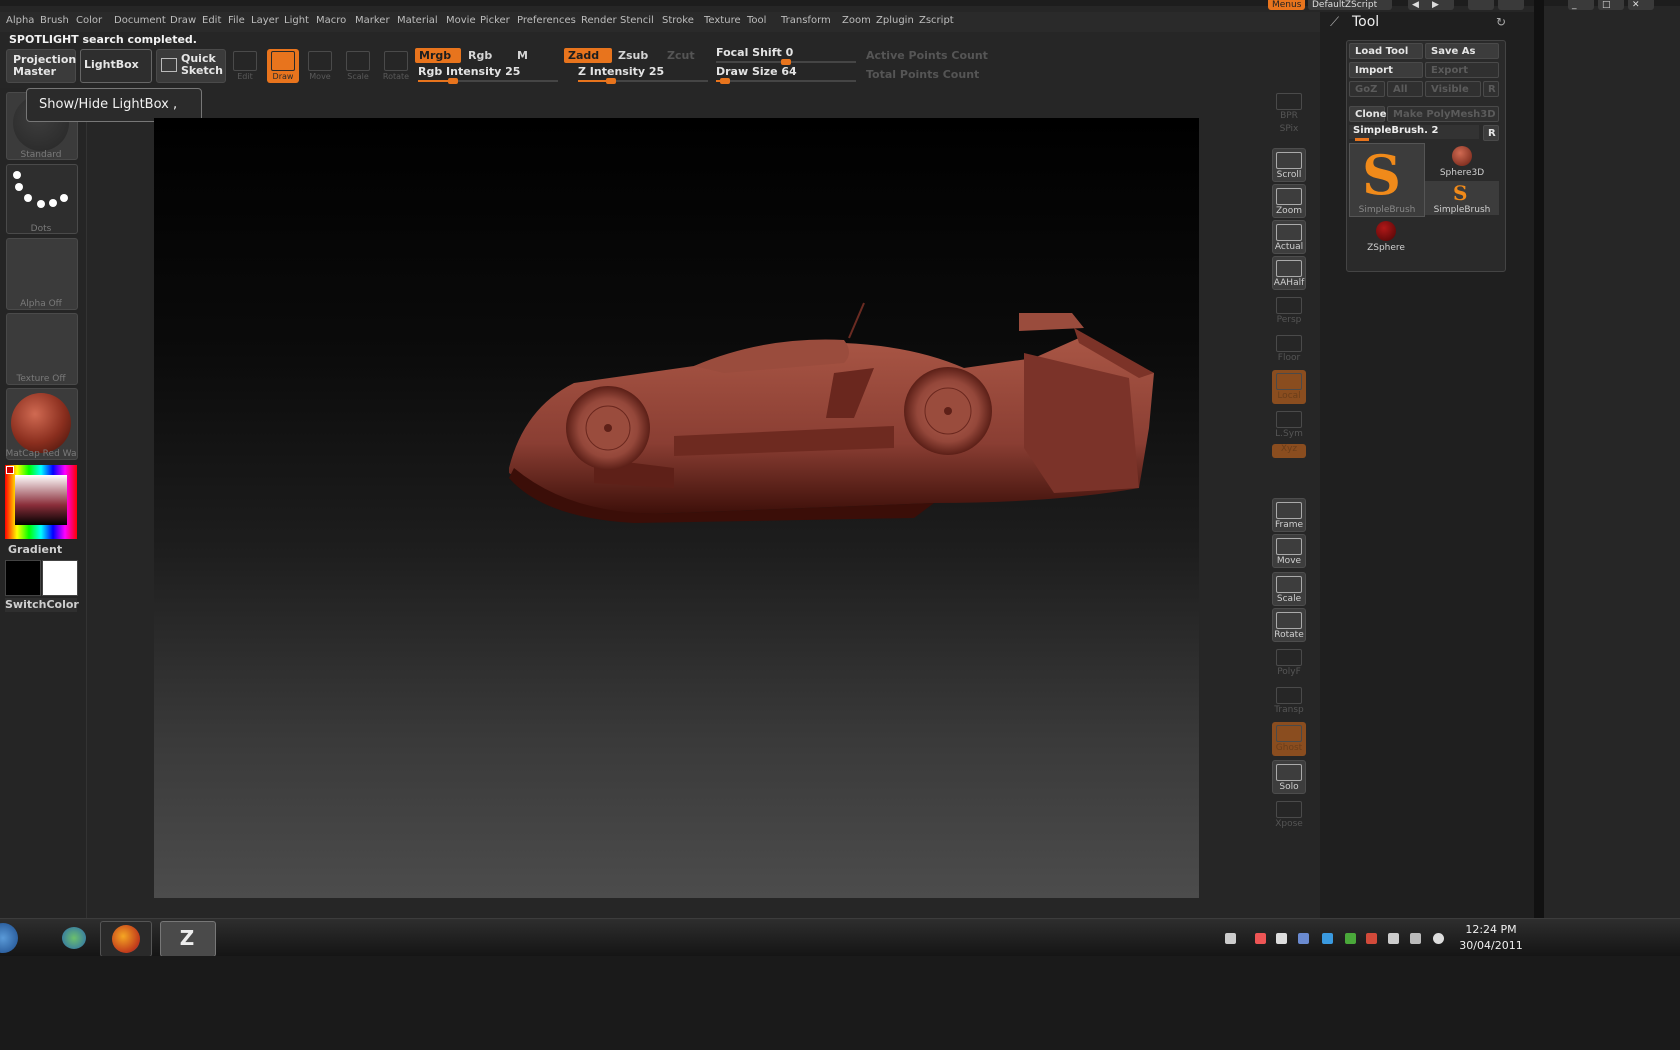  I want to click on menu-draw: Draw, so click(183, 20).